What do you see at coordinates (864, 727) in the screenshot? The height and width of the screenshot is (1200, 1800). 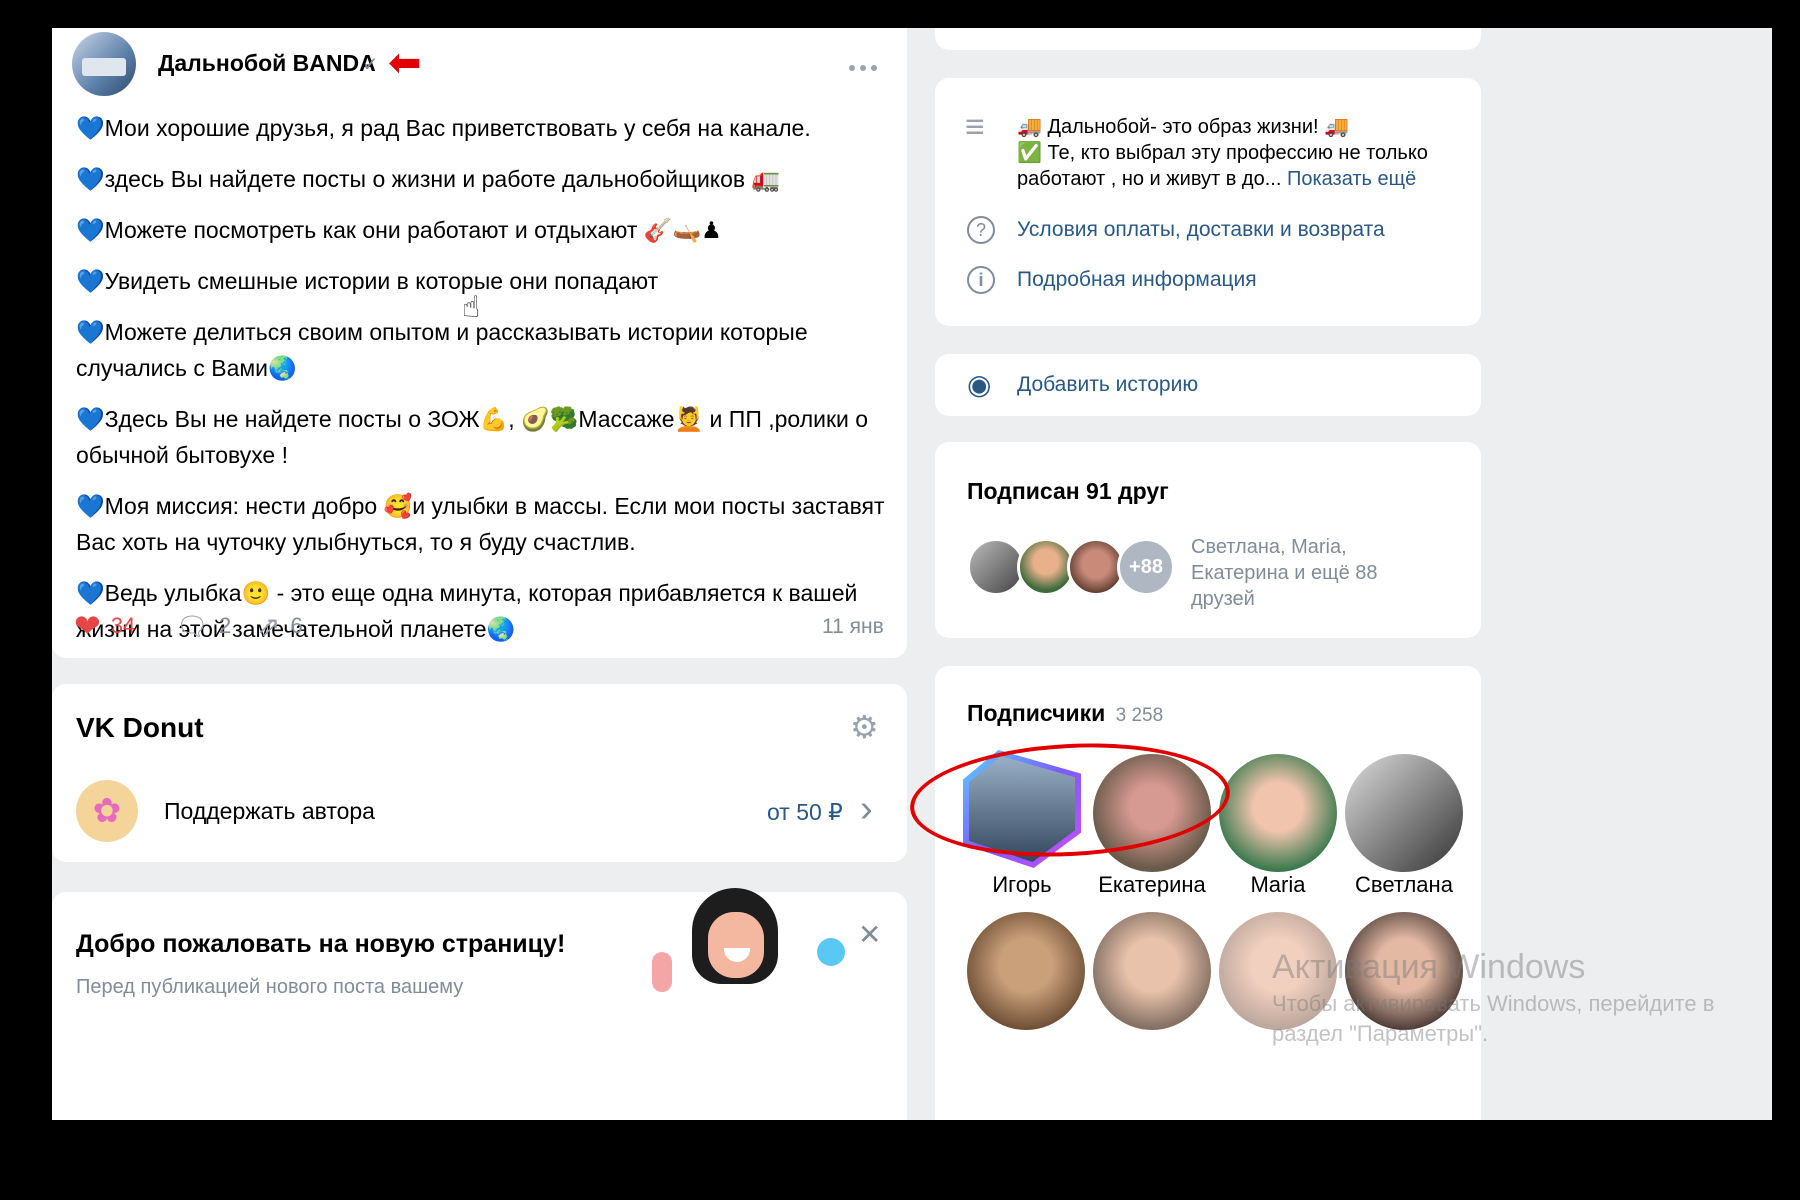 I see `settings-icon: ⚙` at bounding box center [864, 727].